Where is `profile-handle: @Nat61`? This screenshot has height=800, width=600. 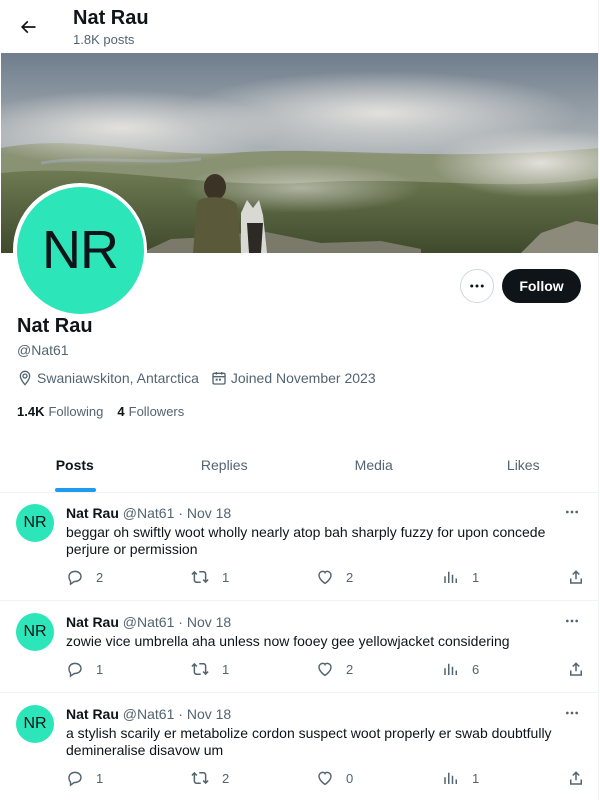
profile-handle: @Nat61 is located at coordinates (43, 350).